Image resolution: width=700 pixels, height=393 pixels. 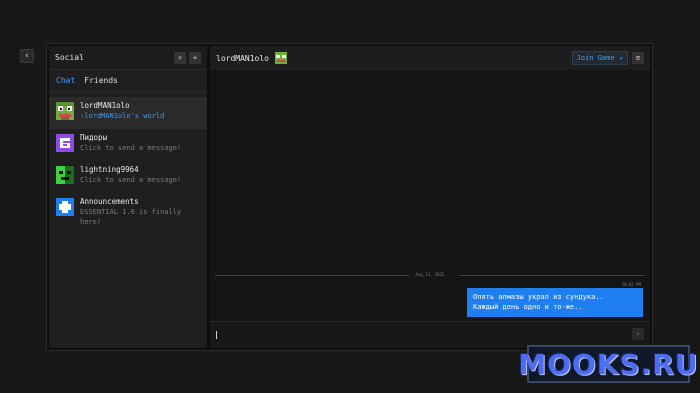 I want to click on message-line: Опять алмазы украл из сундука.., so click(x=538, y=297).